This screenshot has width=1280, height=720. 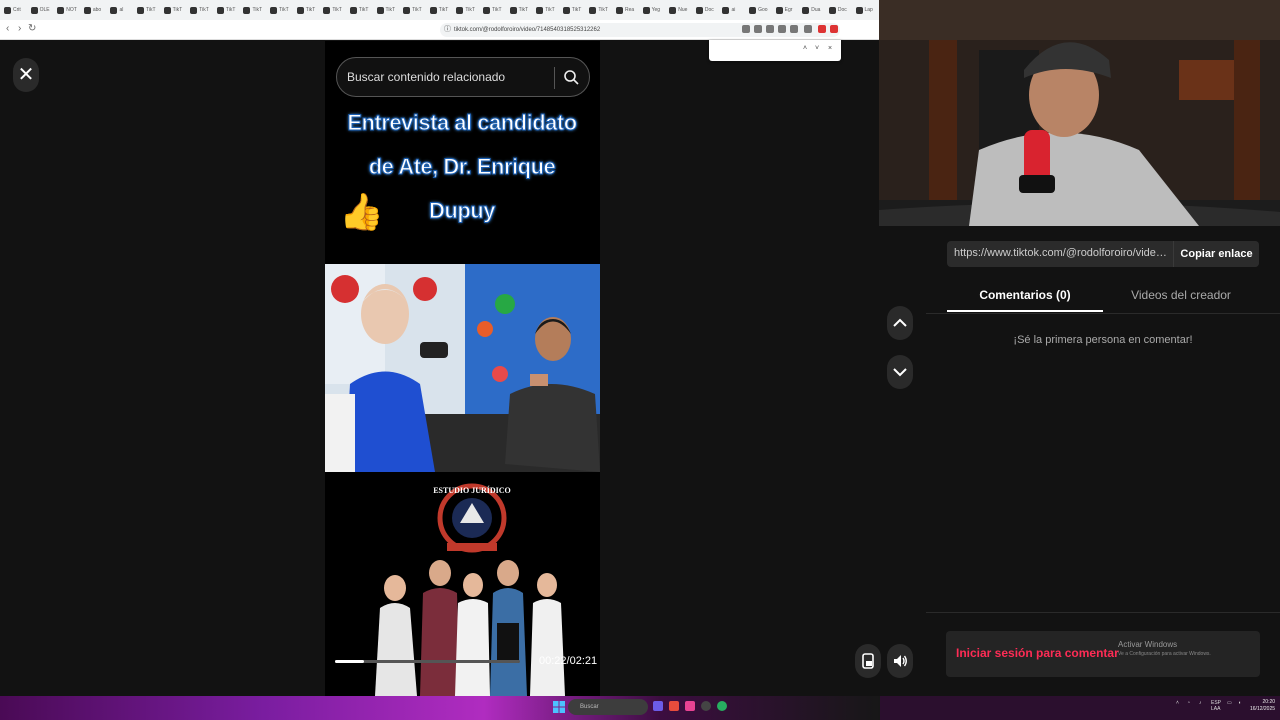 What do you see at coordinates (568, 661) in the screenshot?
I see `video-time: 00:22/02:21` at bounding box center [568, 661].